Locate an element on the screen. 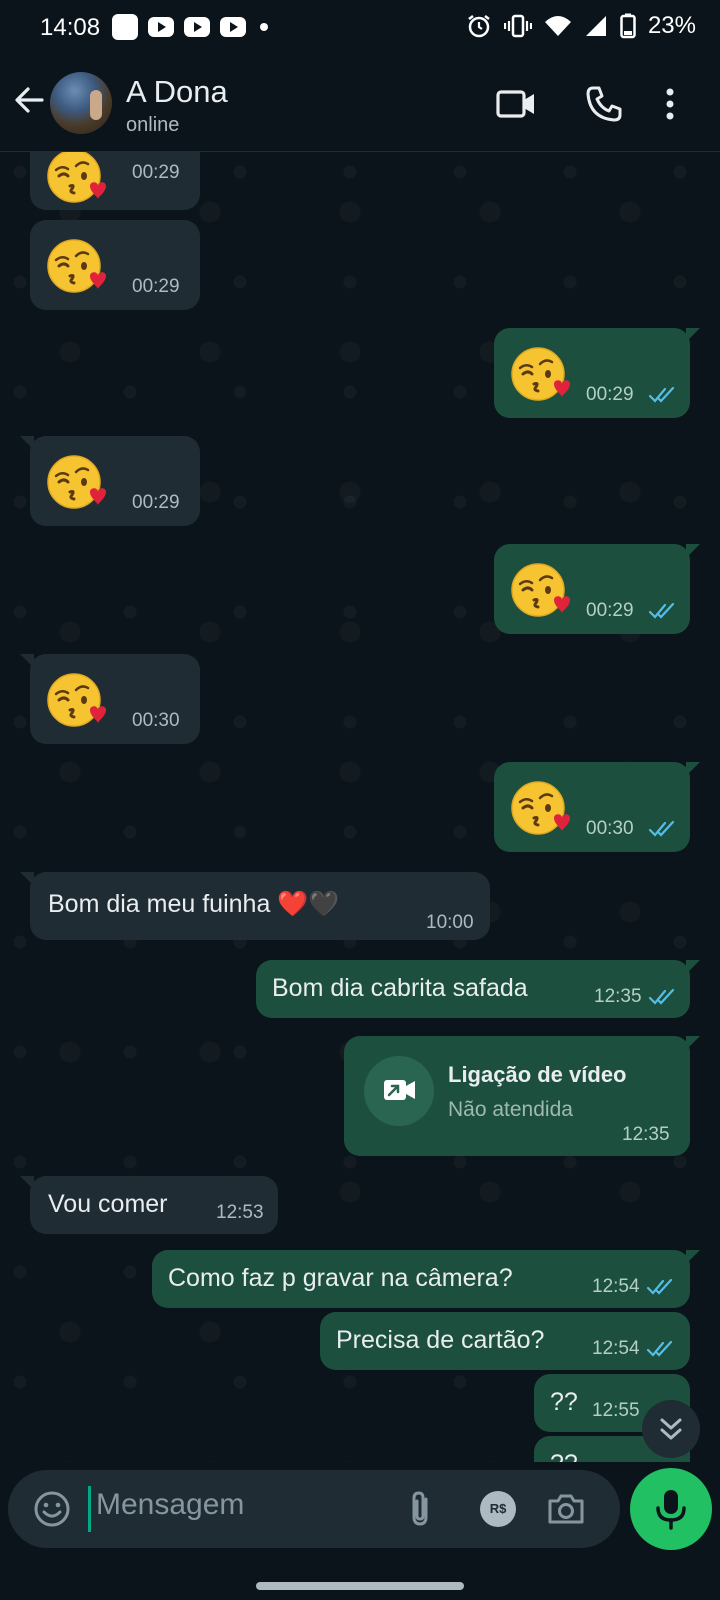 This screenshot has height=1600, width=720. scroll-down-icon is located at coordinates (671, 1429).